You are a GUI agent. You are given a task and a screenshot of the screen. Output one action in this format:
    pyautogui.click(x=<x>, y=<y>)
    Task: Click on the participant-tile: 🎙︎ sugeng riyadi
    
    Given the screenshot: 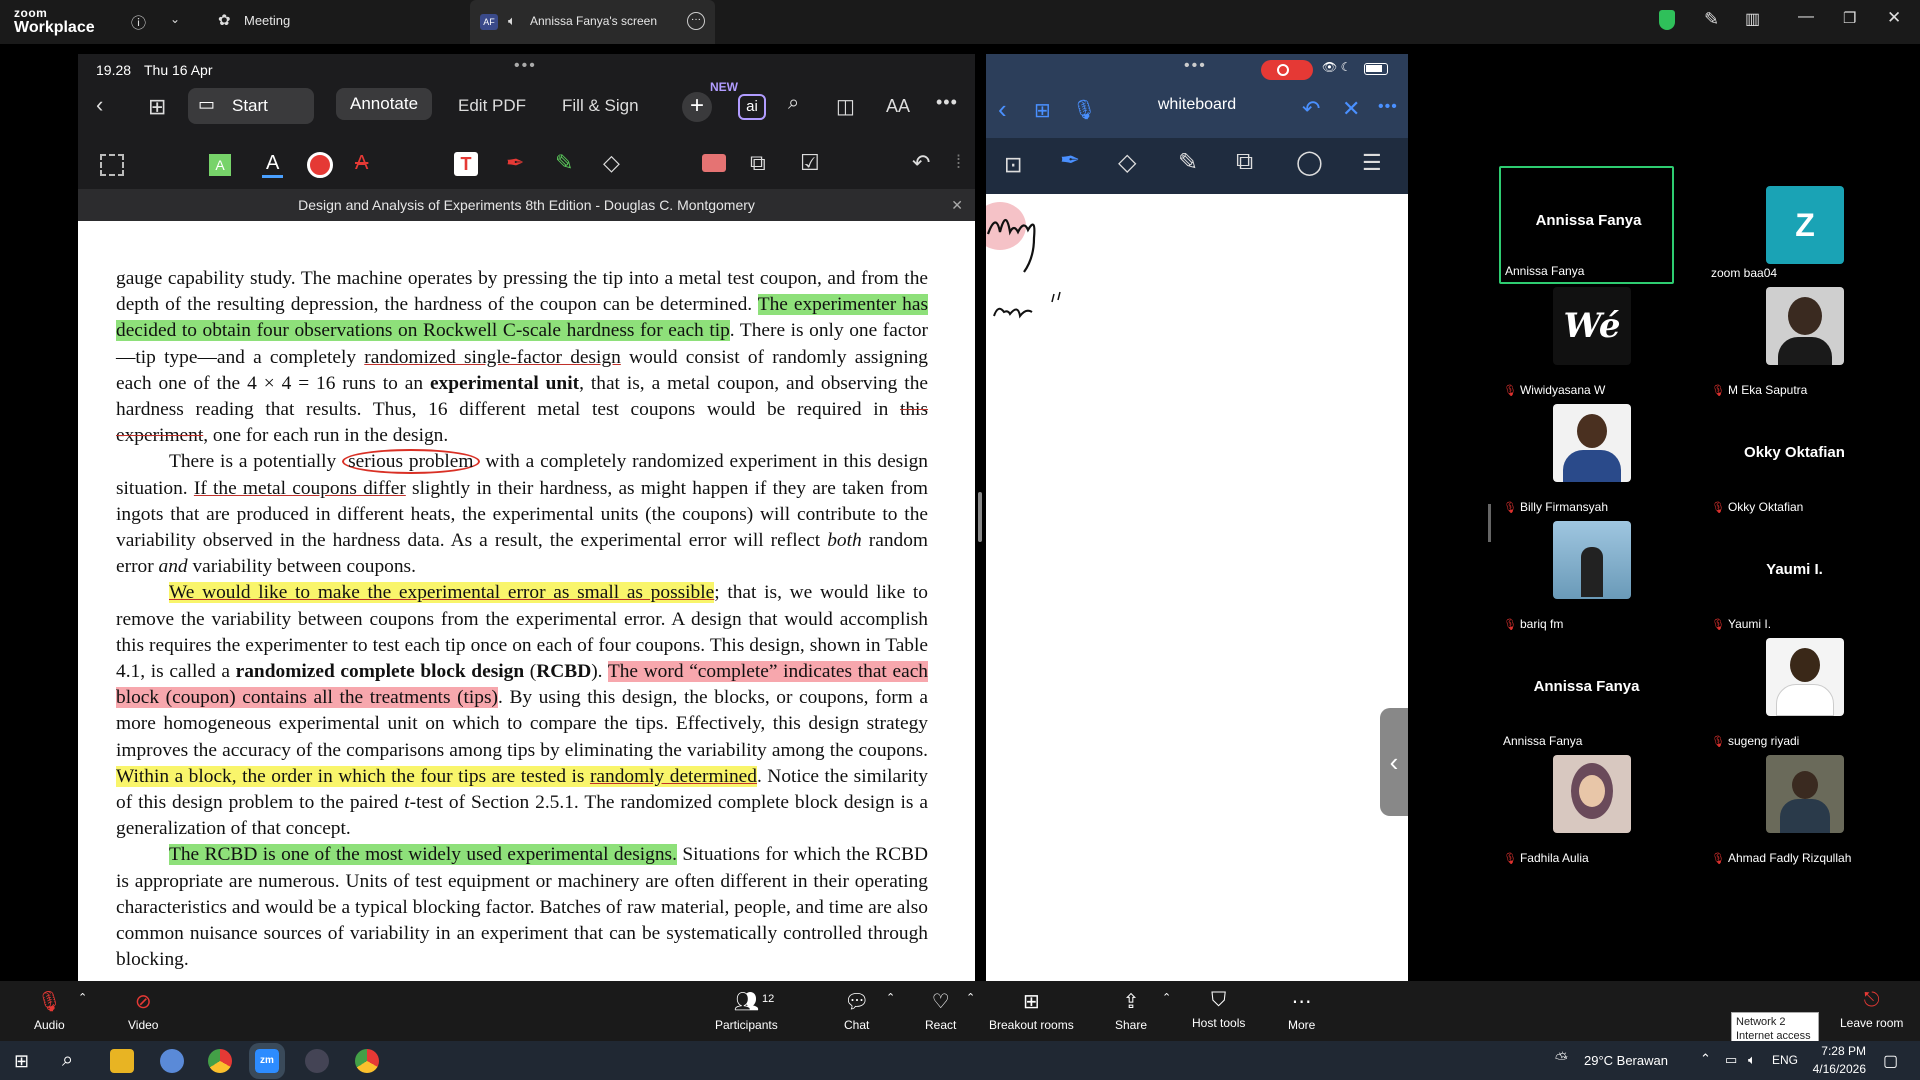 What is the action you would take?
    pyautogui.click(x=1794, y=693)
    